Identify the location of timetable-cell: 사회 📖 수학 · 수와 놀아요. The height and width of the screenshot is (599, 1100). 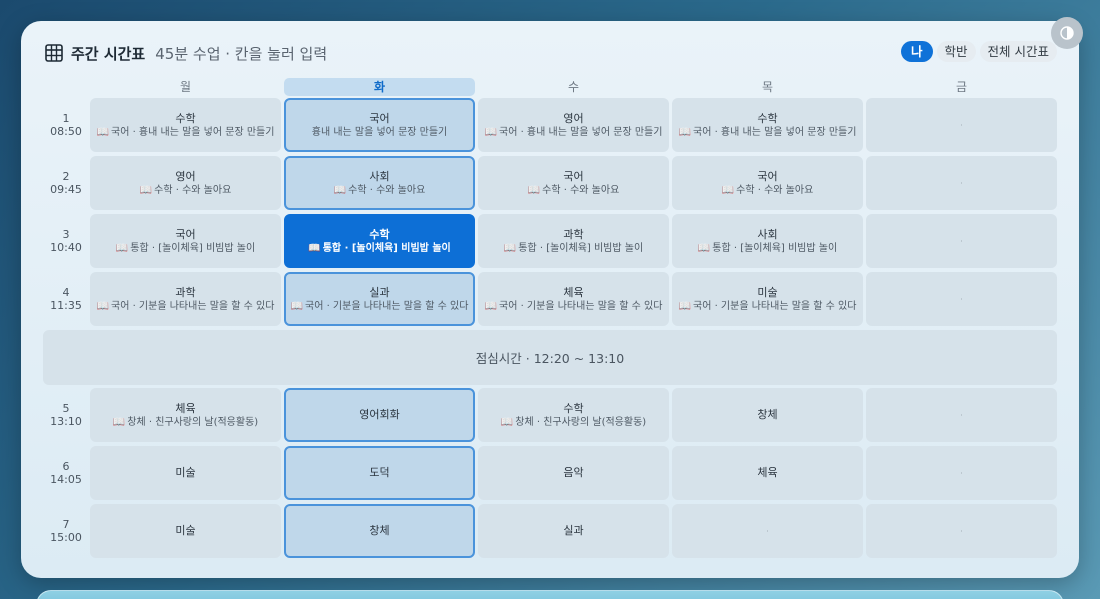
(379, 183).